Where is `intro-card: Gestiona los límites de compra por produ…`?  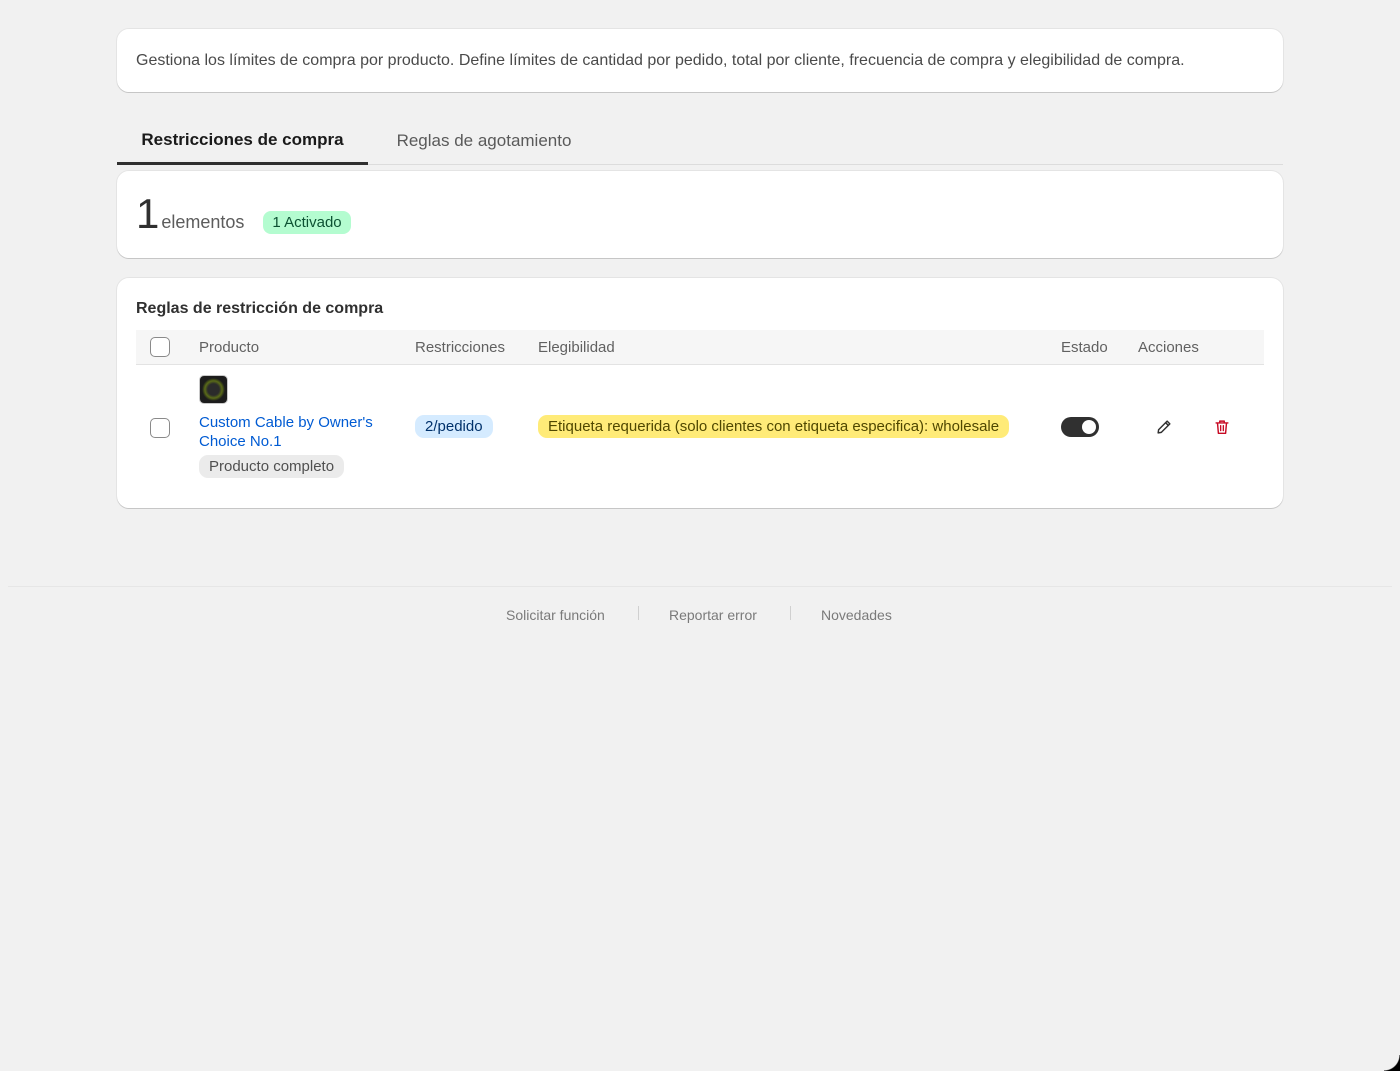 intro-card: Gestiona los límites de compra por produ… is located at coordinates (700, 60).